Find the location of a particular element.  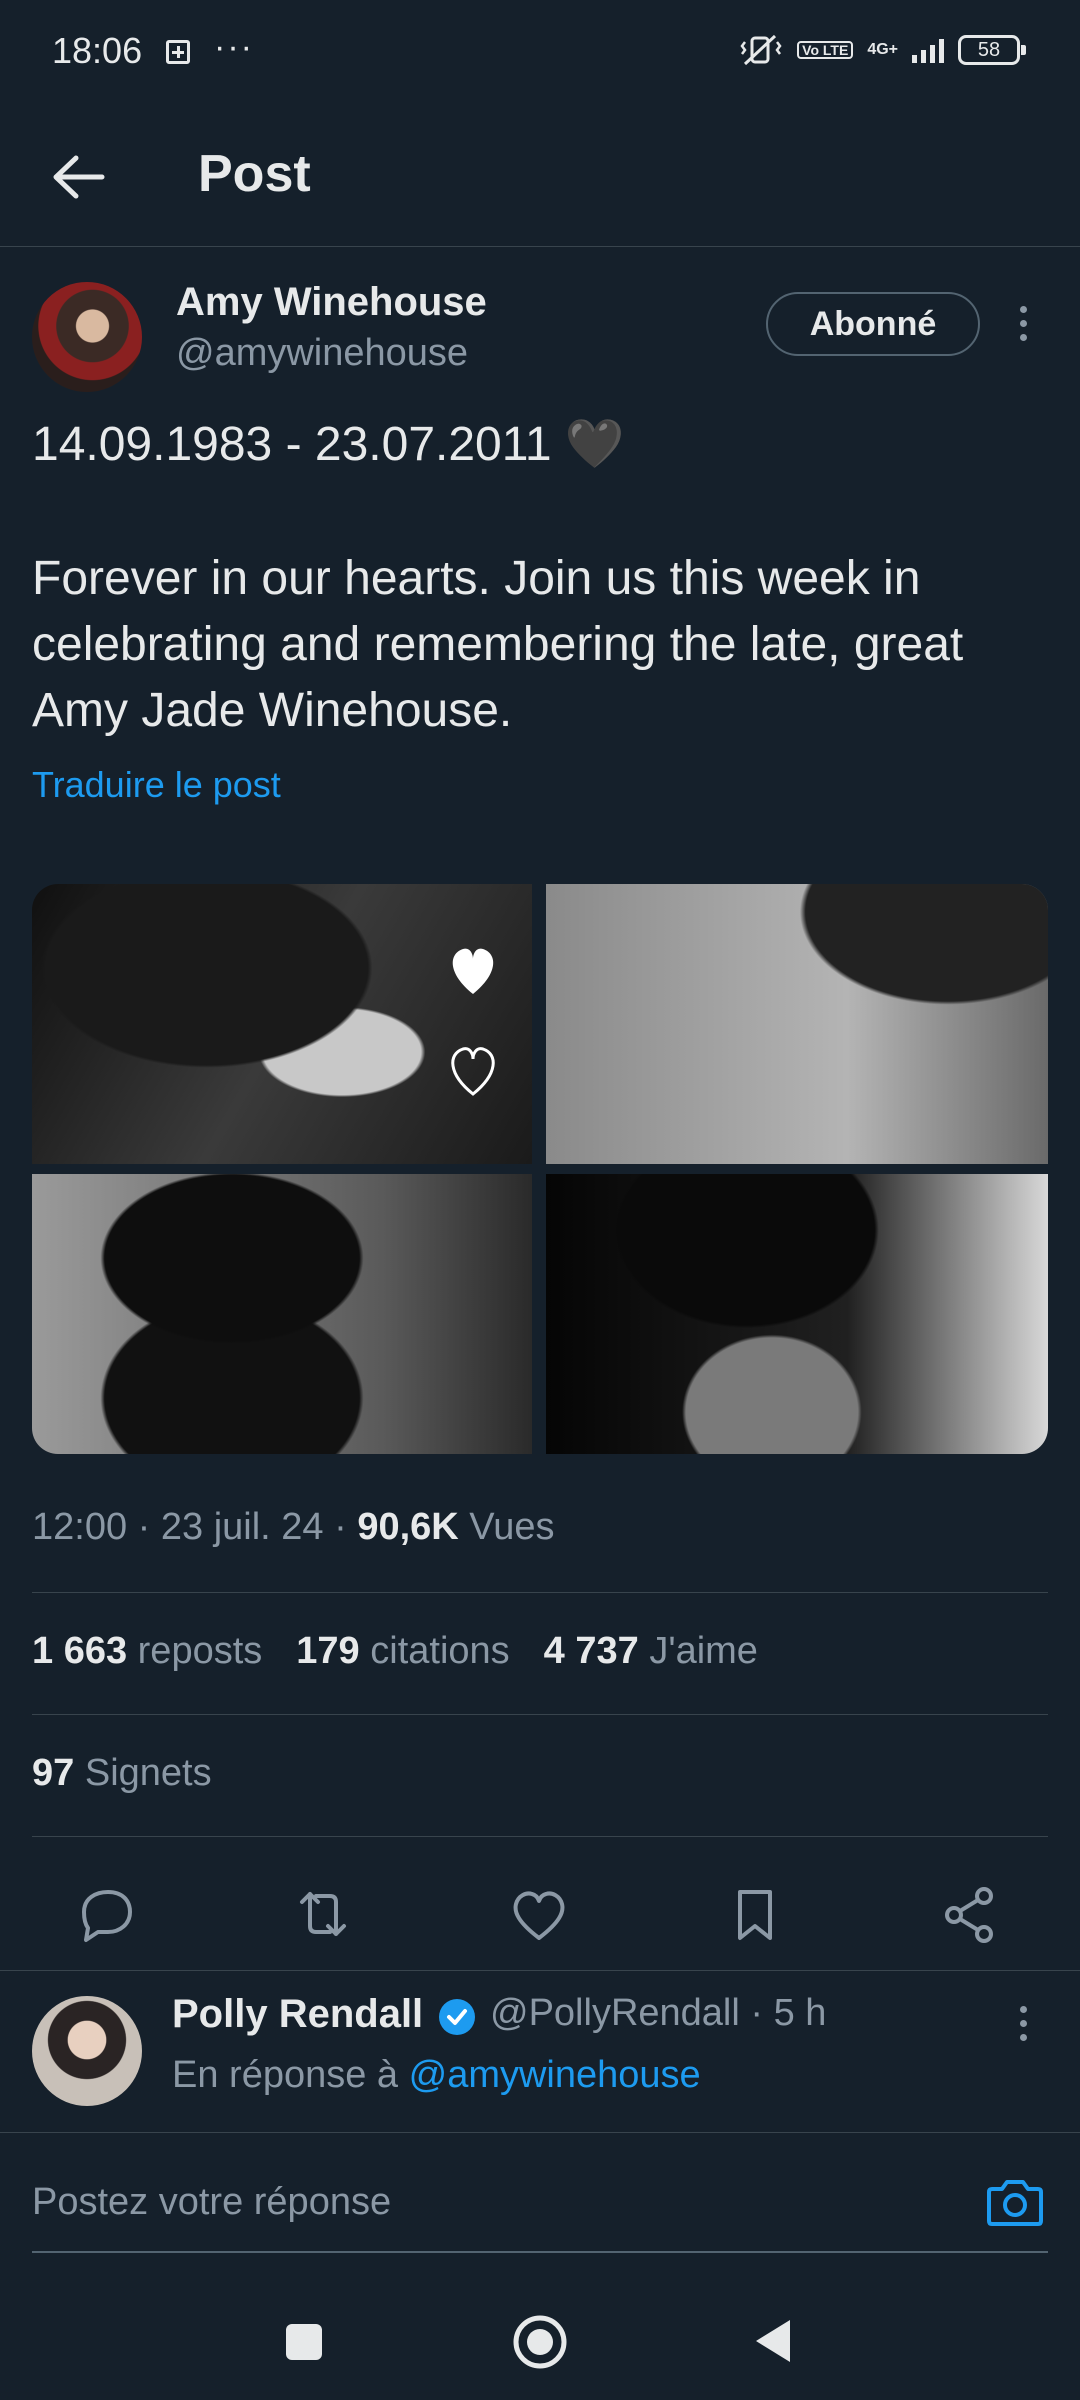

reply-author-name: Polly Rendall is located at coordinates (297, 2014).